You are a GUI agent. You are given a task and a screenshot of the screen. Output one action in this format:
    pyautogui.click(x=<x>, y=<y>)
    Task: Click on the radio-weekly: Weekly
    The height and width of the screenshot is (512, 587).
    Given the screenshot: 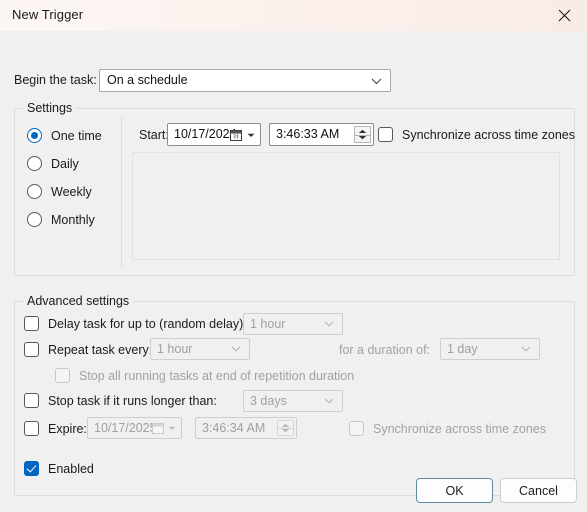 What is the action you would take?
    pyautogui.click(x=59, y=191)
    